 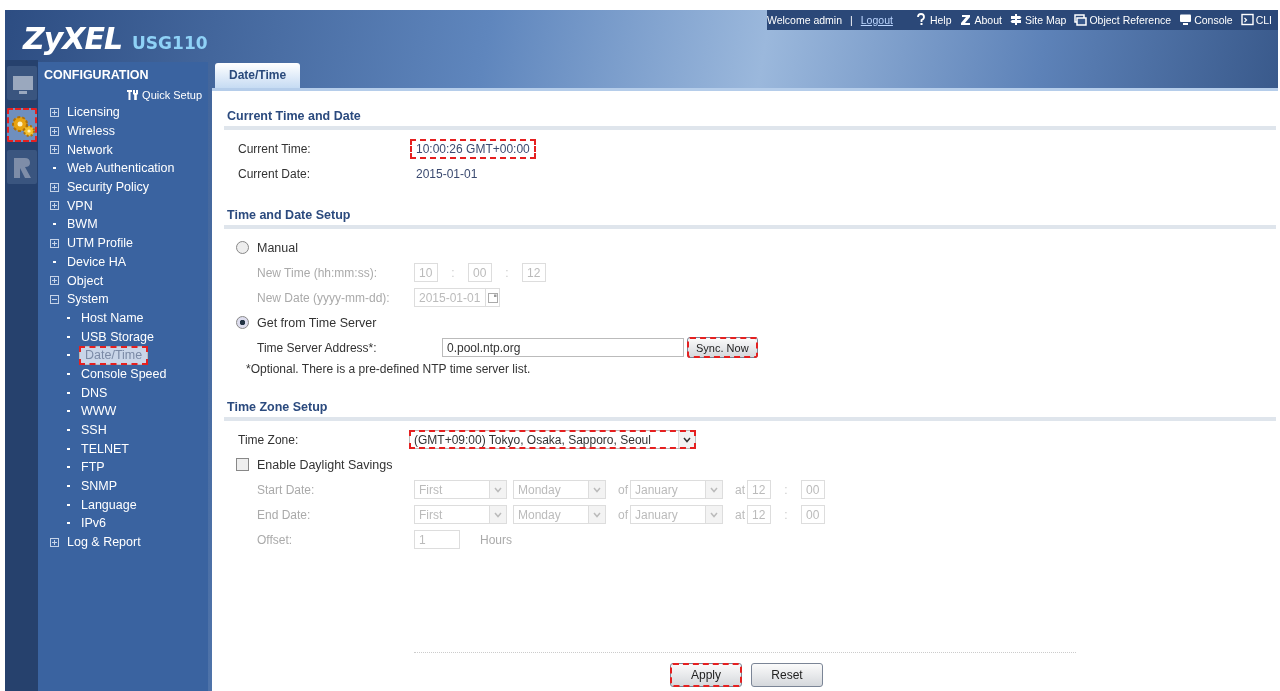 I want to click on header-link: Console, so click(x=1206, y=19).